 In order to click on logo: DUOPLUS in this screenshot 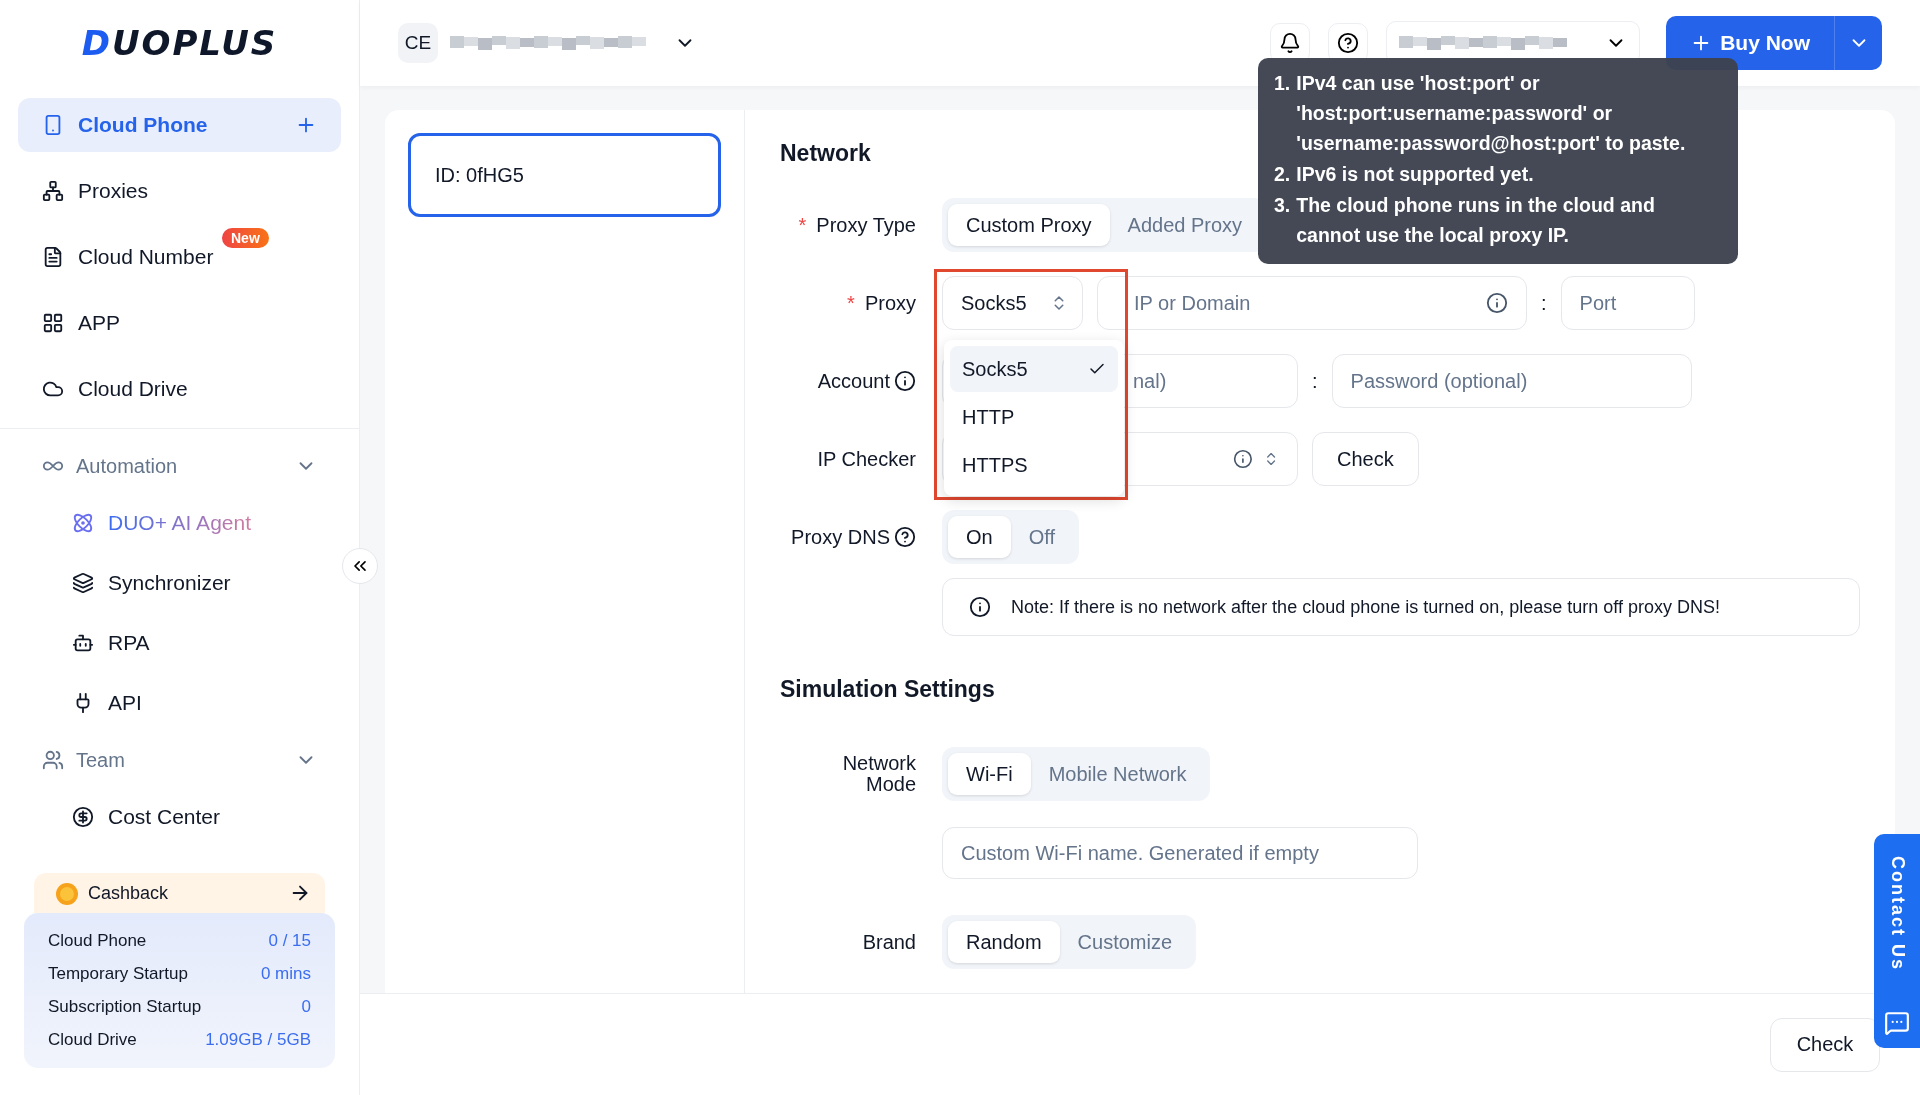, I will do `click(179, 43)`.